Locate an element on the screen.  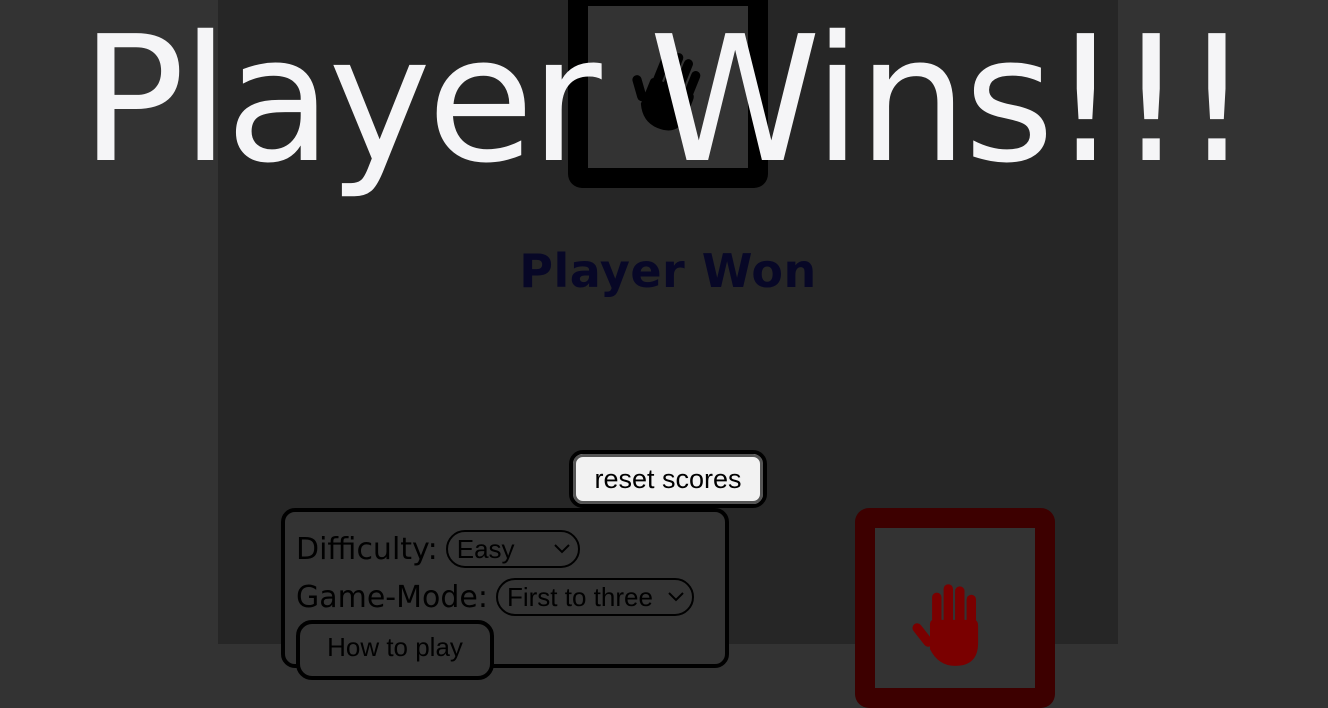
round-result-text: Player Won is located at coordinates (668, 271).